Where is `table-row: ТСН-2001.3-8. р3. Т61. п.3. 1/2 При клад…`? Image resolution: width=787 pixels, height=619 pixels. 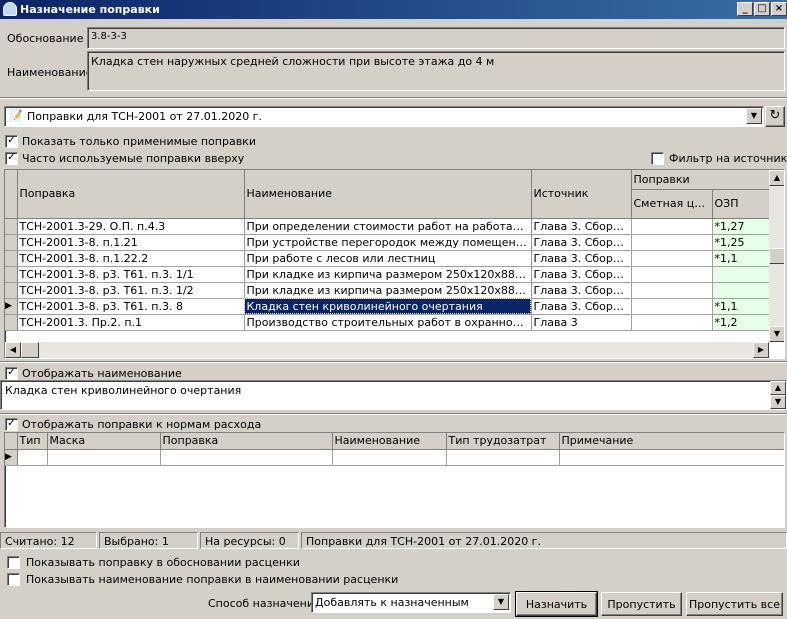
table-row: ТСН-2001.3-8. р3. Т61. п.3. 1/2 При клад… is located at coordinates (387, 290).